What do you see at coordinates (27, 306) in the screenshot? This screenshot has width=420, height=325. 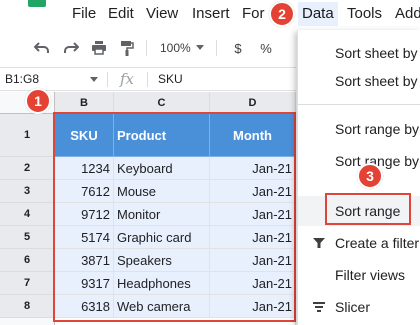 I see `row-header-8: 8` at bounding box center [27, 306].